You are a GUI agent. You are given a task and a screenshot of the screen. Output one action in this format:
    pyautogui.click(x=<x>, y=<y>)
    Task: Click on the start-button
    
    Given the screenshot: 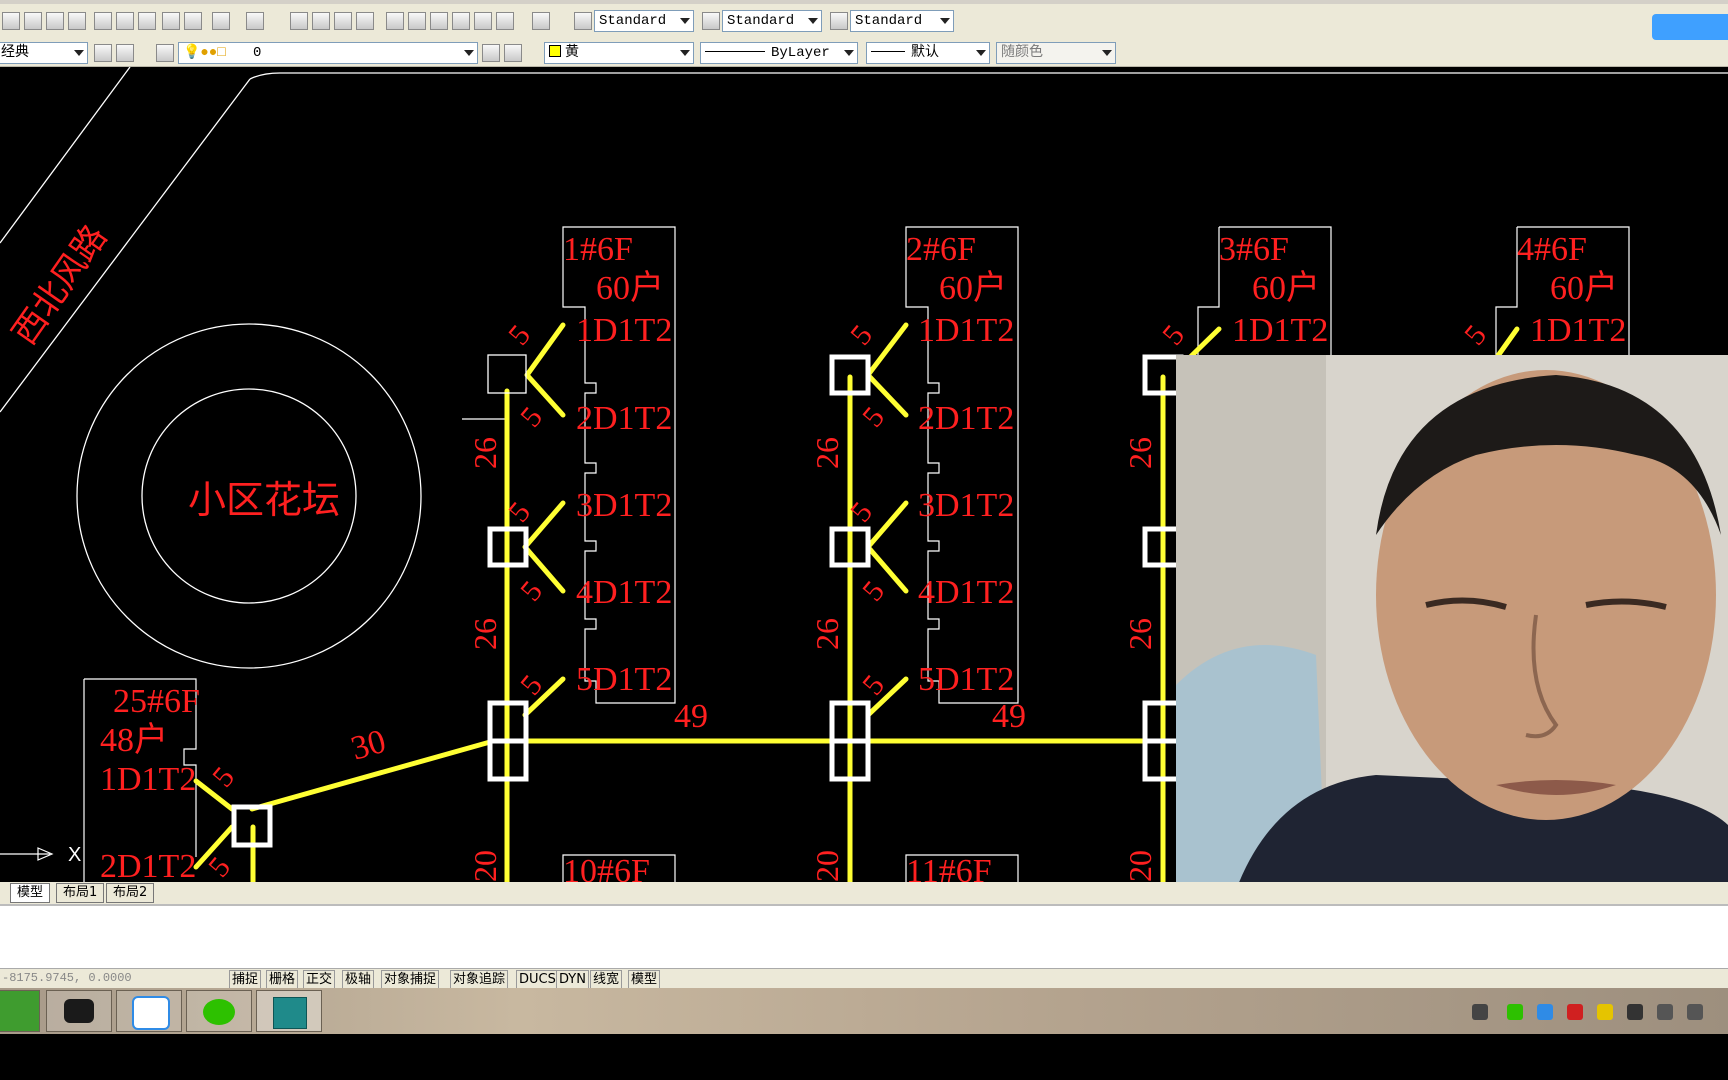 What is the action you would take?
    pyautogui.click(x=20, y=1011)
    